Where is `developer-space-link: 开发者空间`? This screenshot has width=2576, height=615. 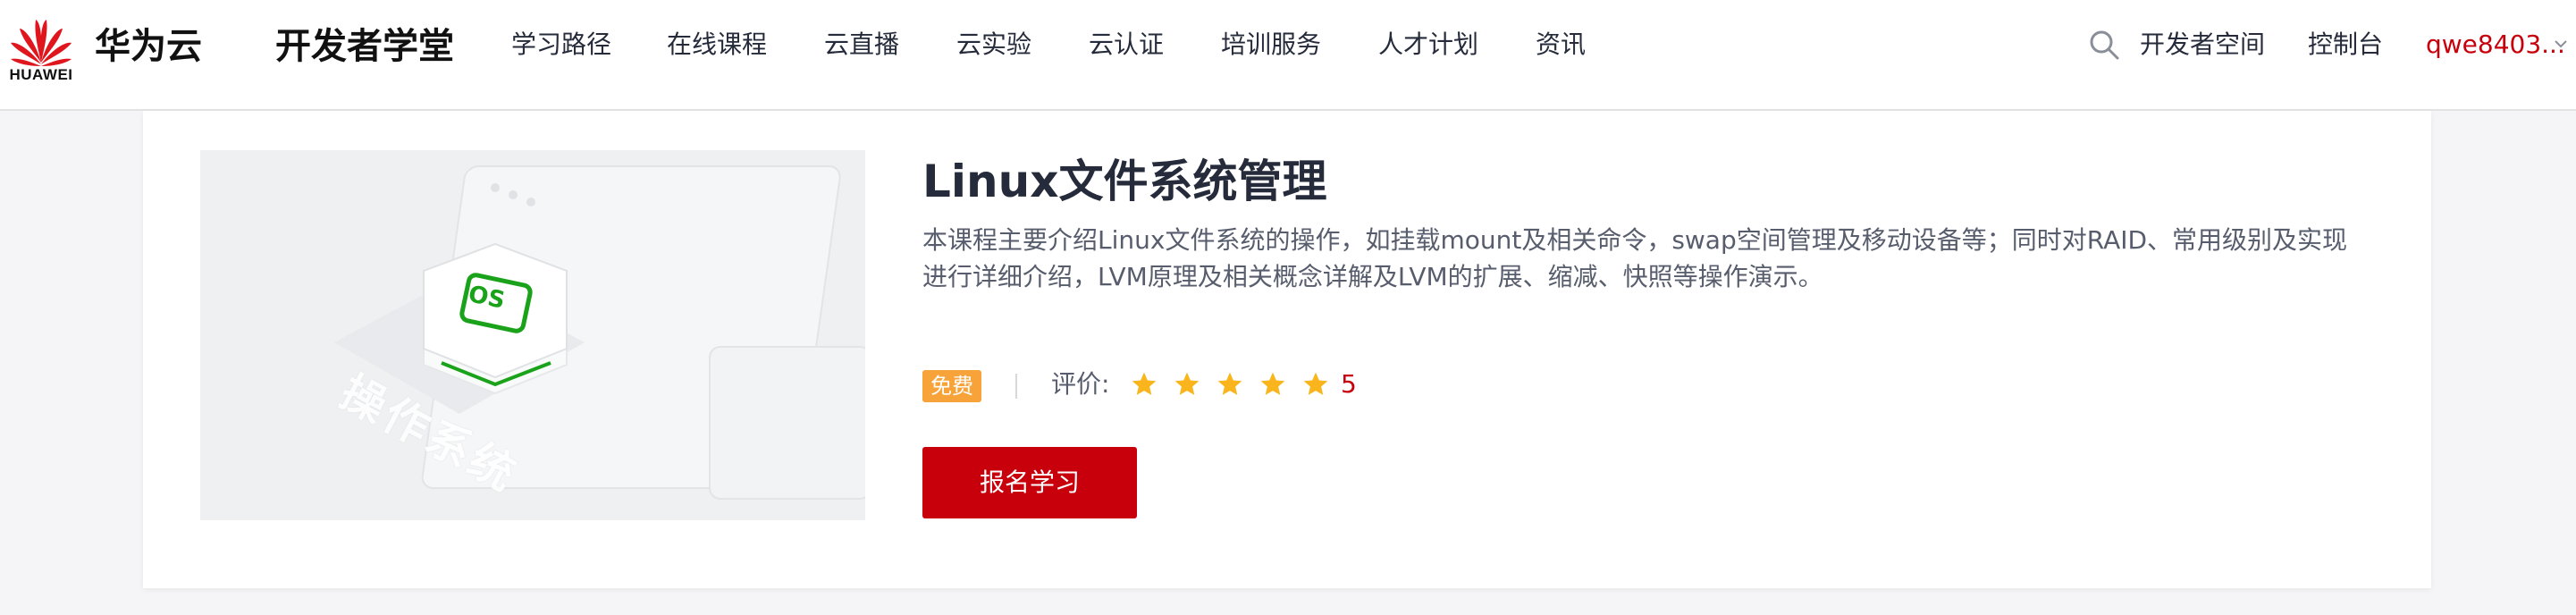 developer-space-link: 开发者空间 is located at coordinates (2202, 45).